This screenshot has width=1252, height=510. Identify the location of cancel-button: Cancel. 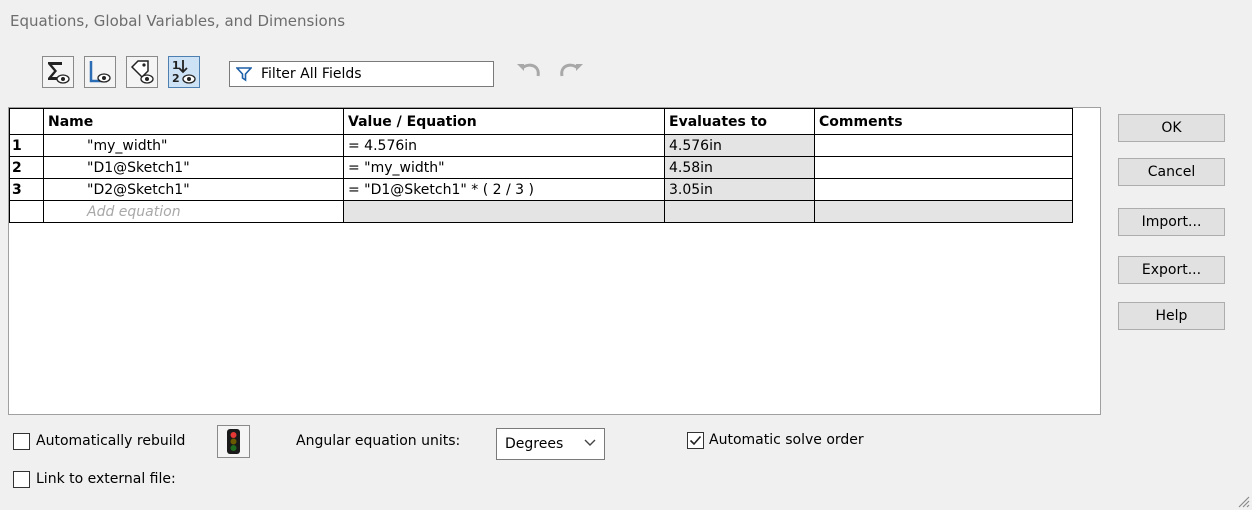
(1171, 172).